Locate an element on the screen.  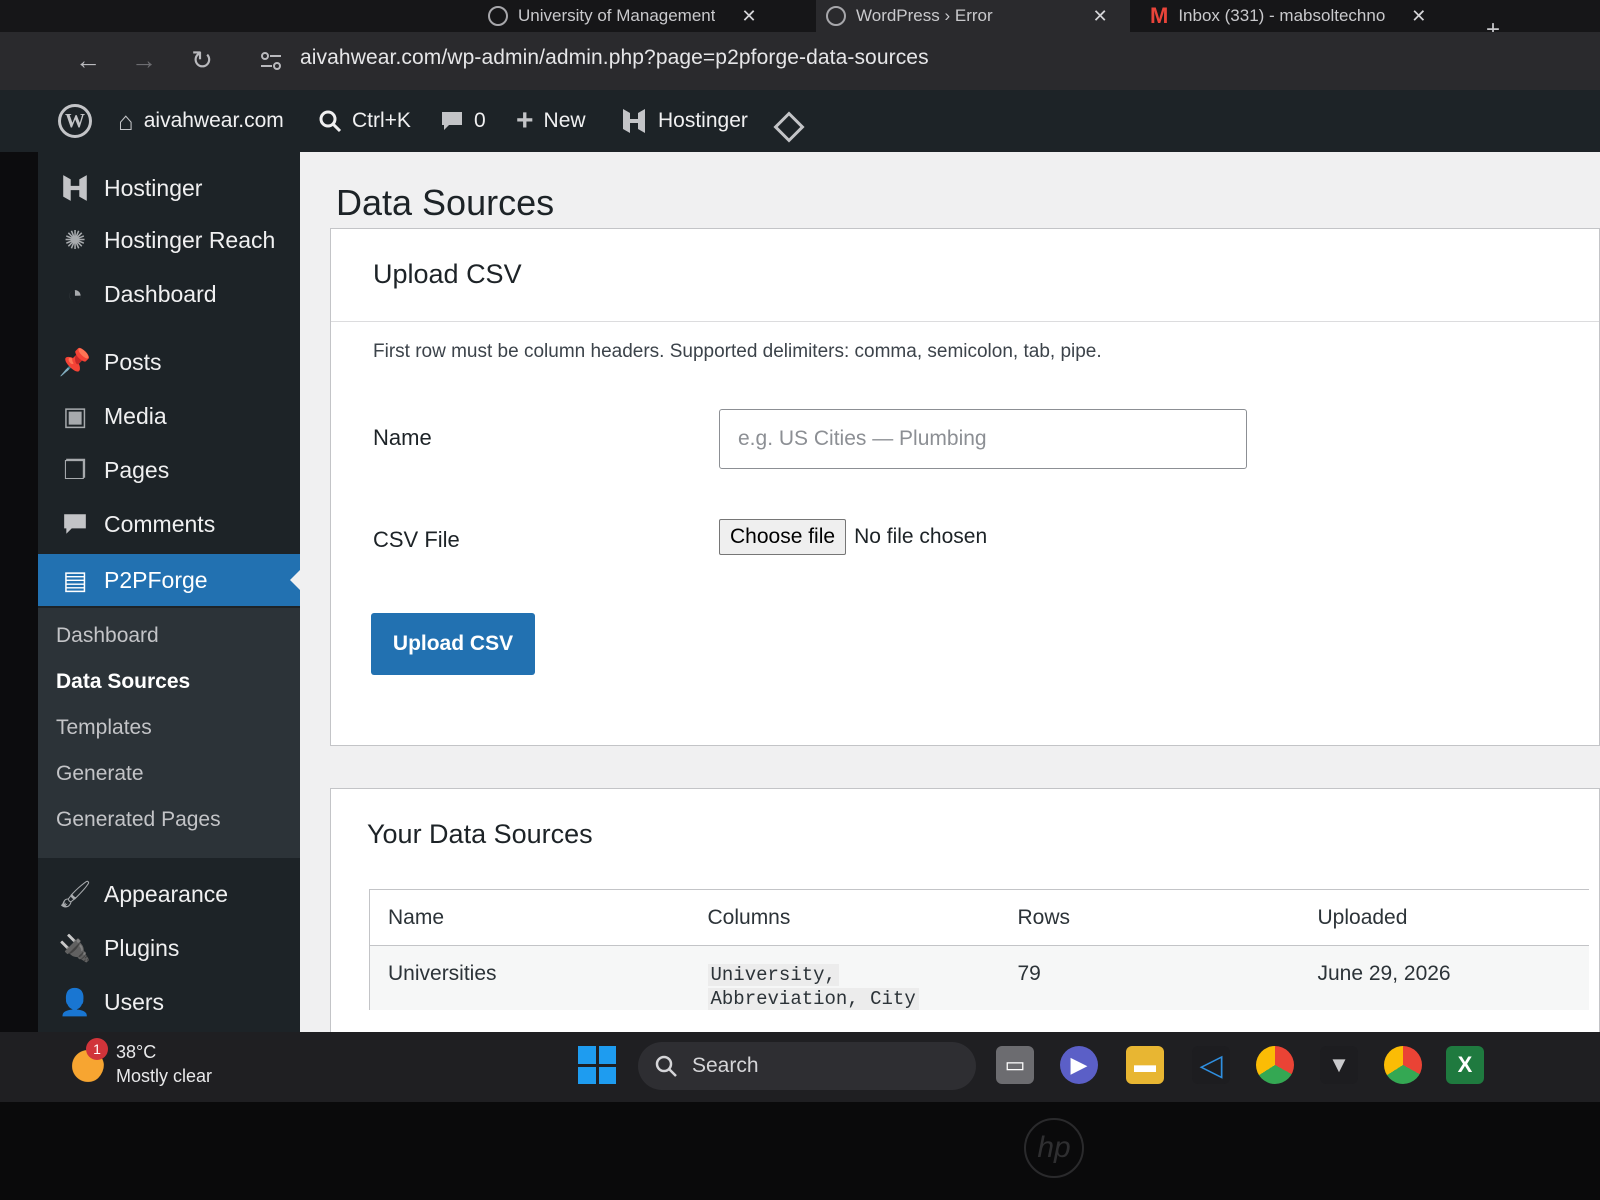
sidebar-item-label: Plugins is located at coordinates (142, 947).